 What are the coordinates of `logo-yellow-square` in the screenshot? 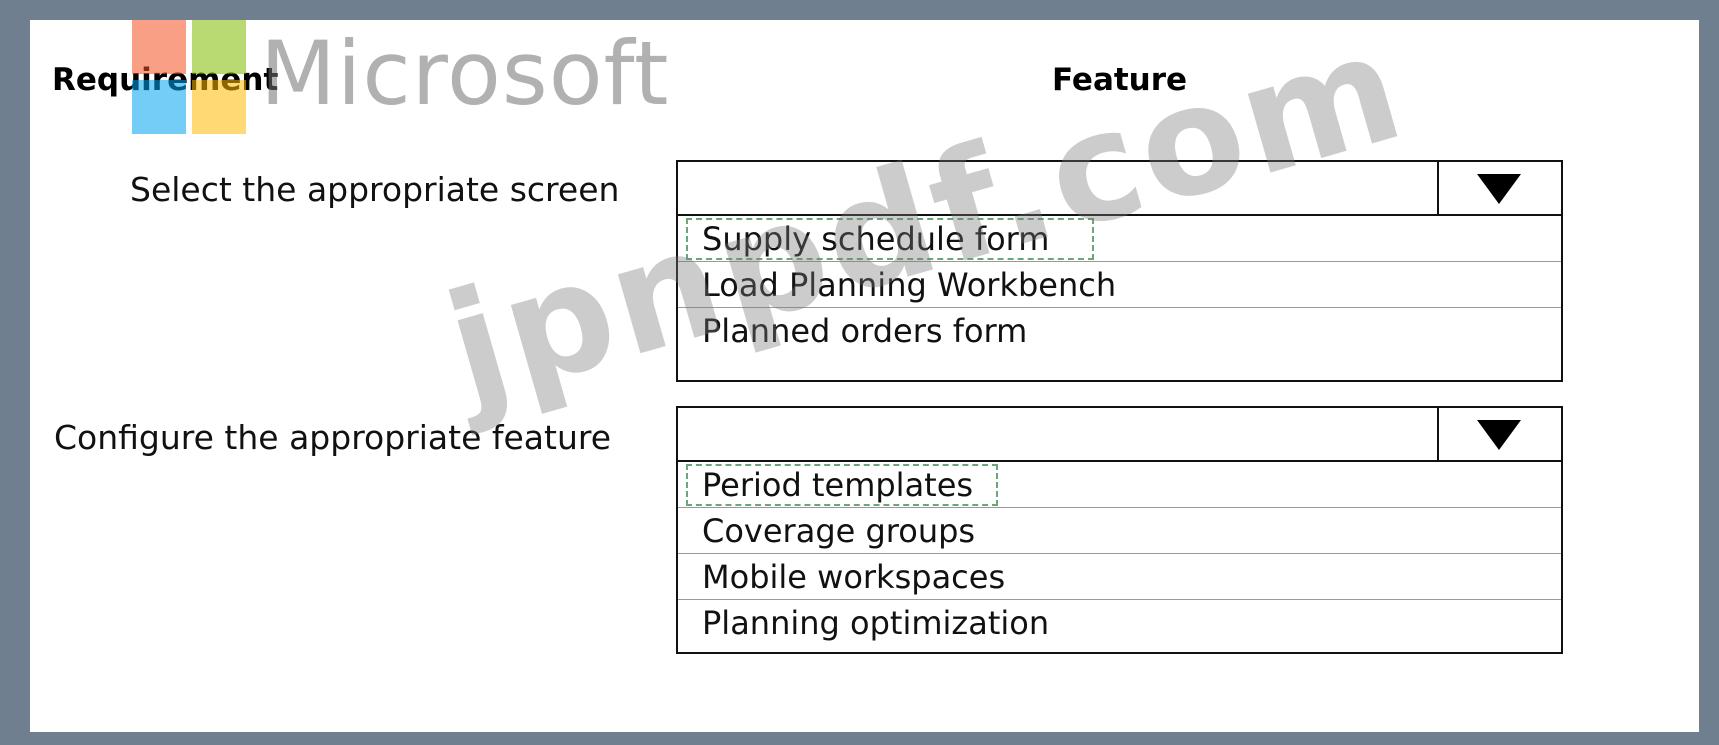 It's located at (219, 107).